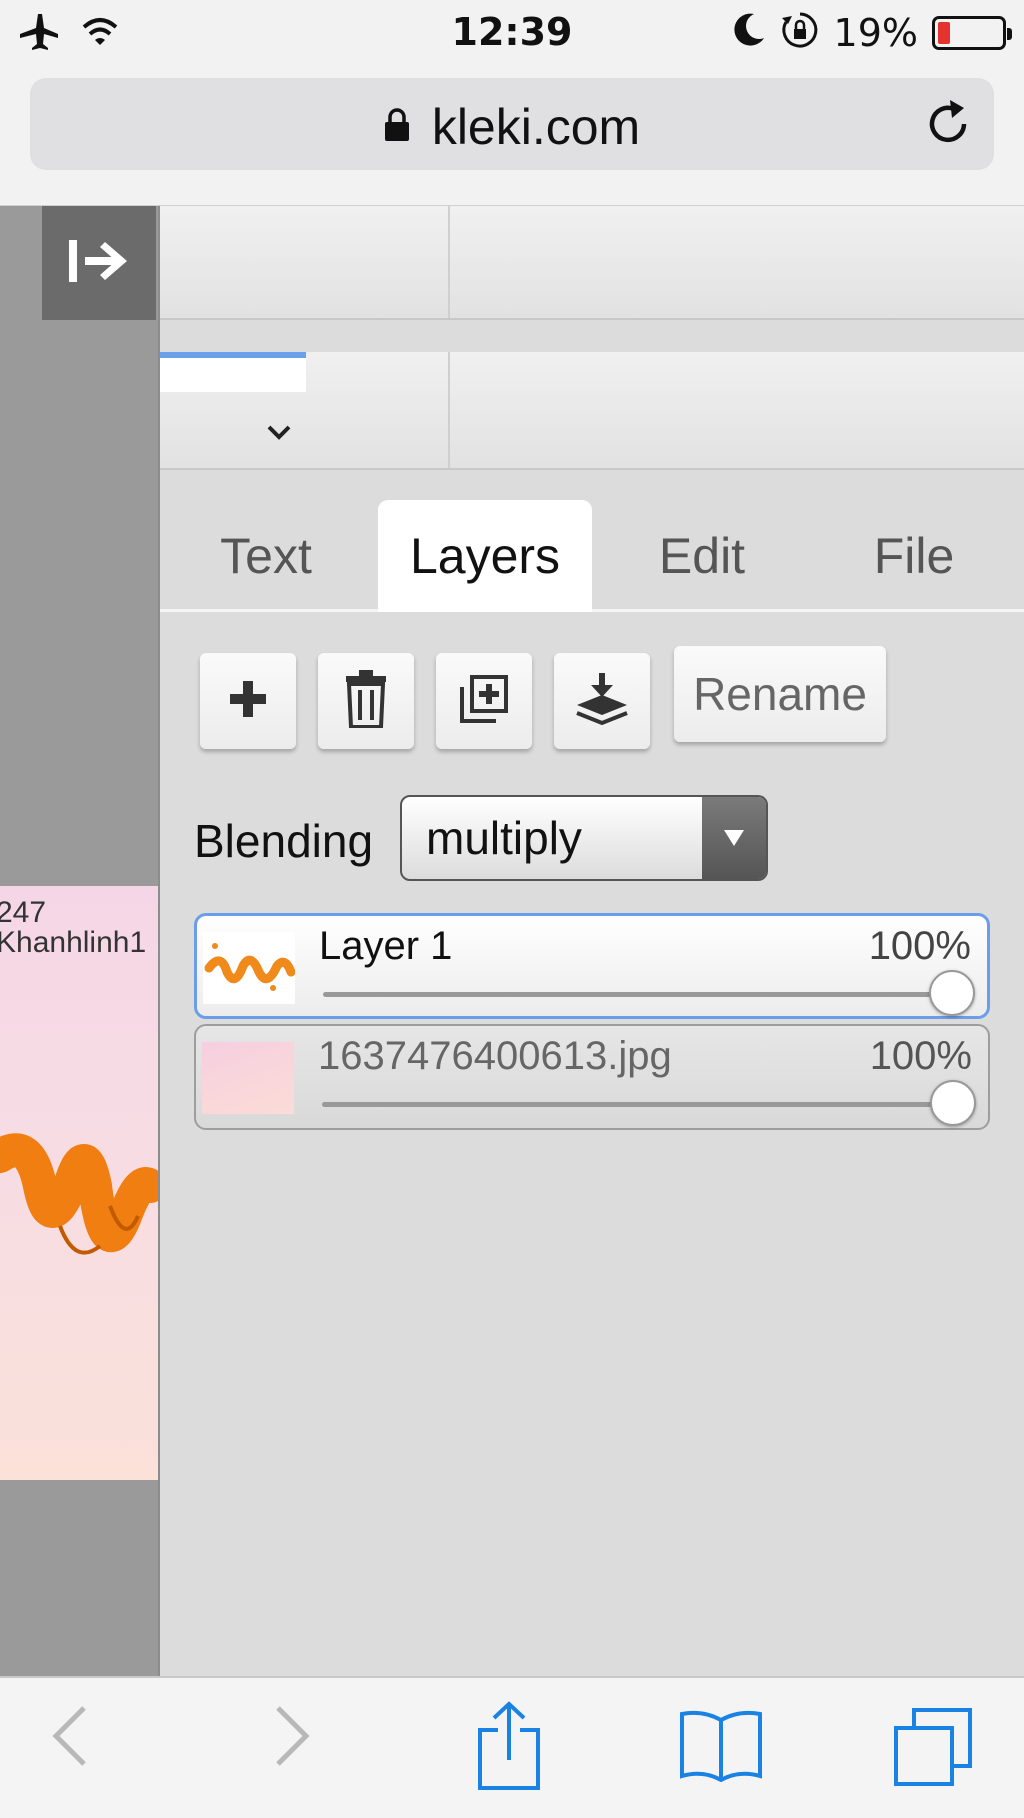 Image resolution: width=1024 pixels, height=1818 pixels. I want to click on address-bar: kleki.com, so click(512, 124).